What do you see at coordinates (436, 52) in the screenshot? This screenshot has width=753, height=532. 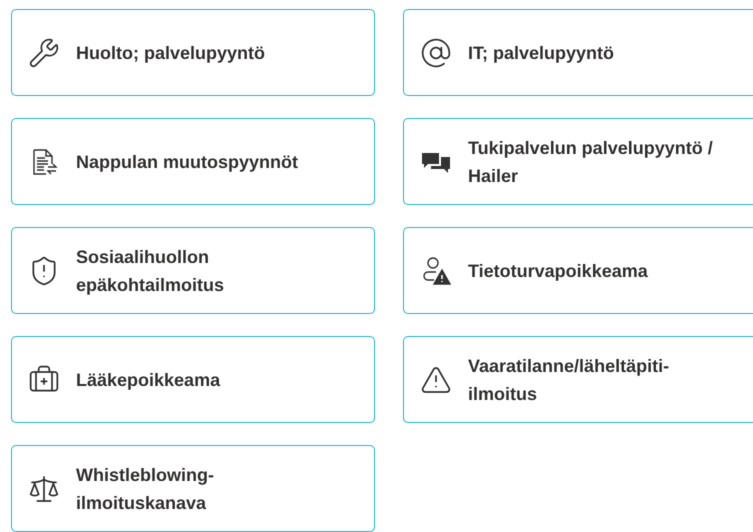 I see `at-sign-icon` at bounding box center [436, 52].